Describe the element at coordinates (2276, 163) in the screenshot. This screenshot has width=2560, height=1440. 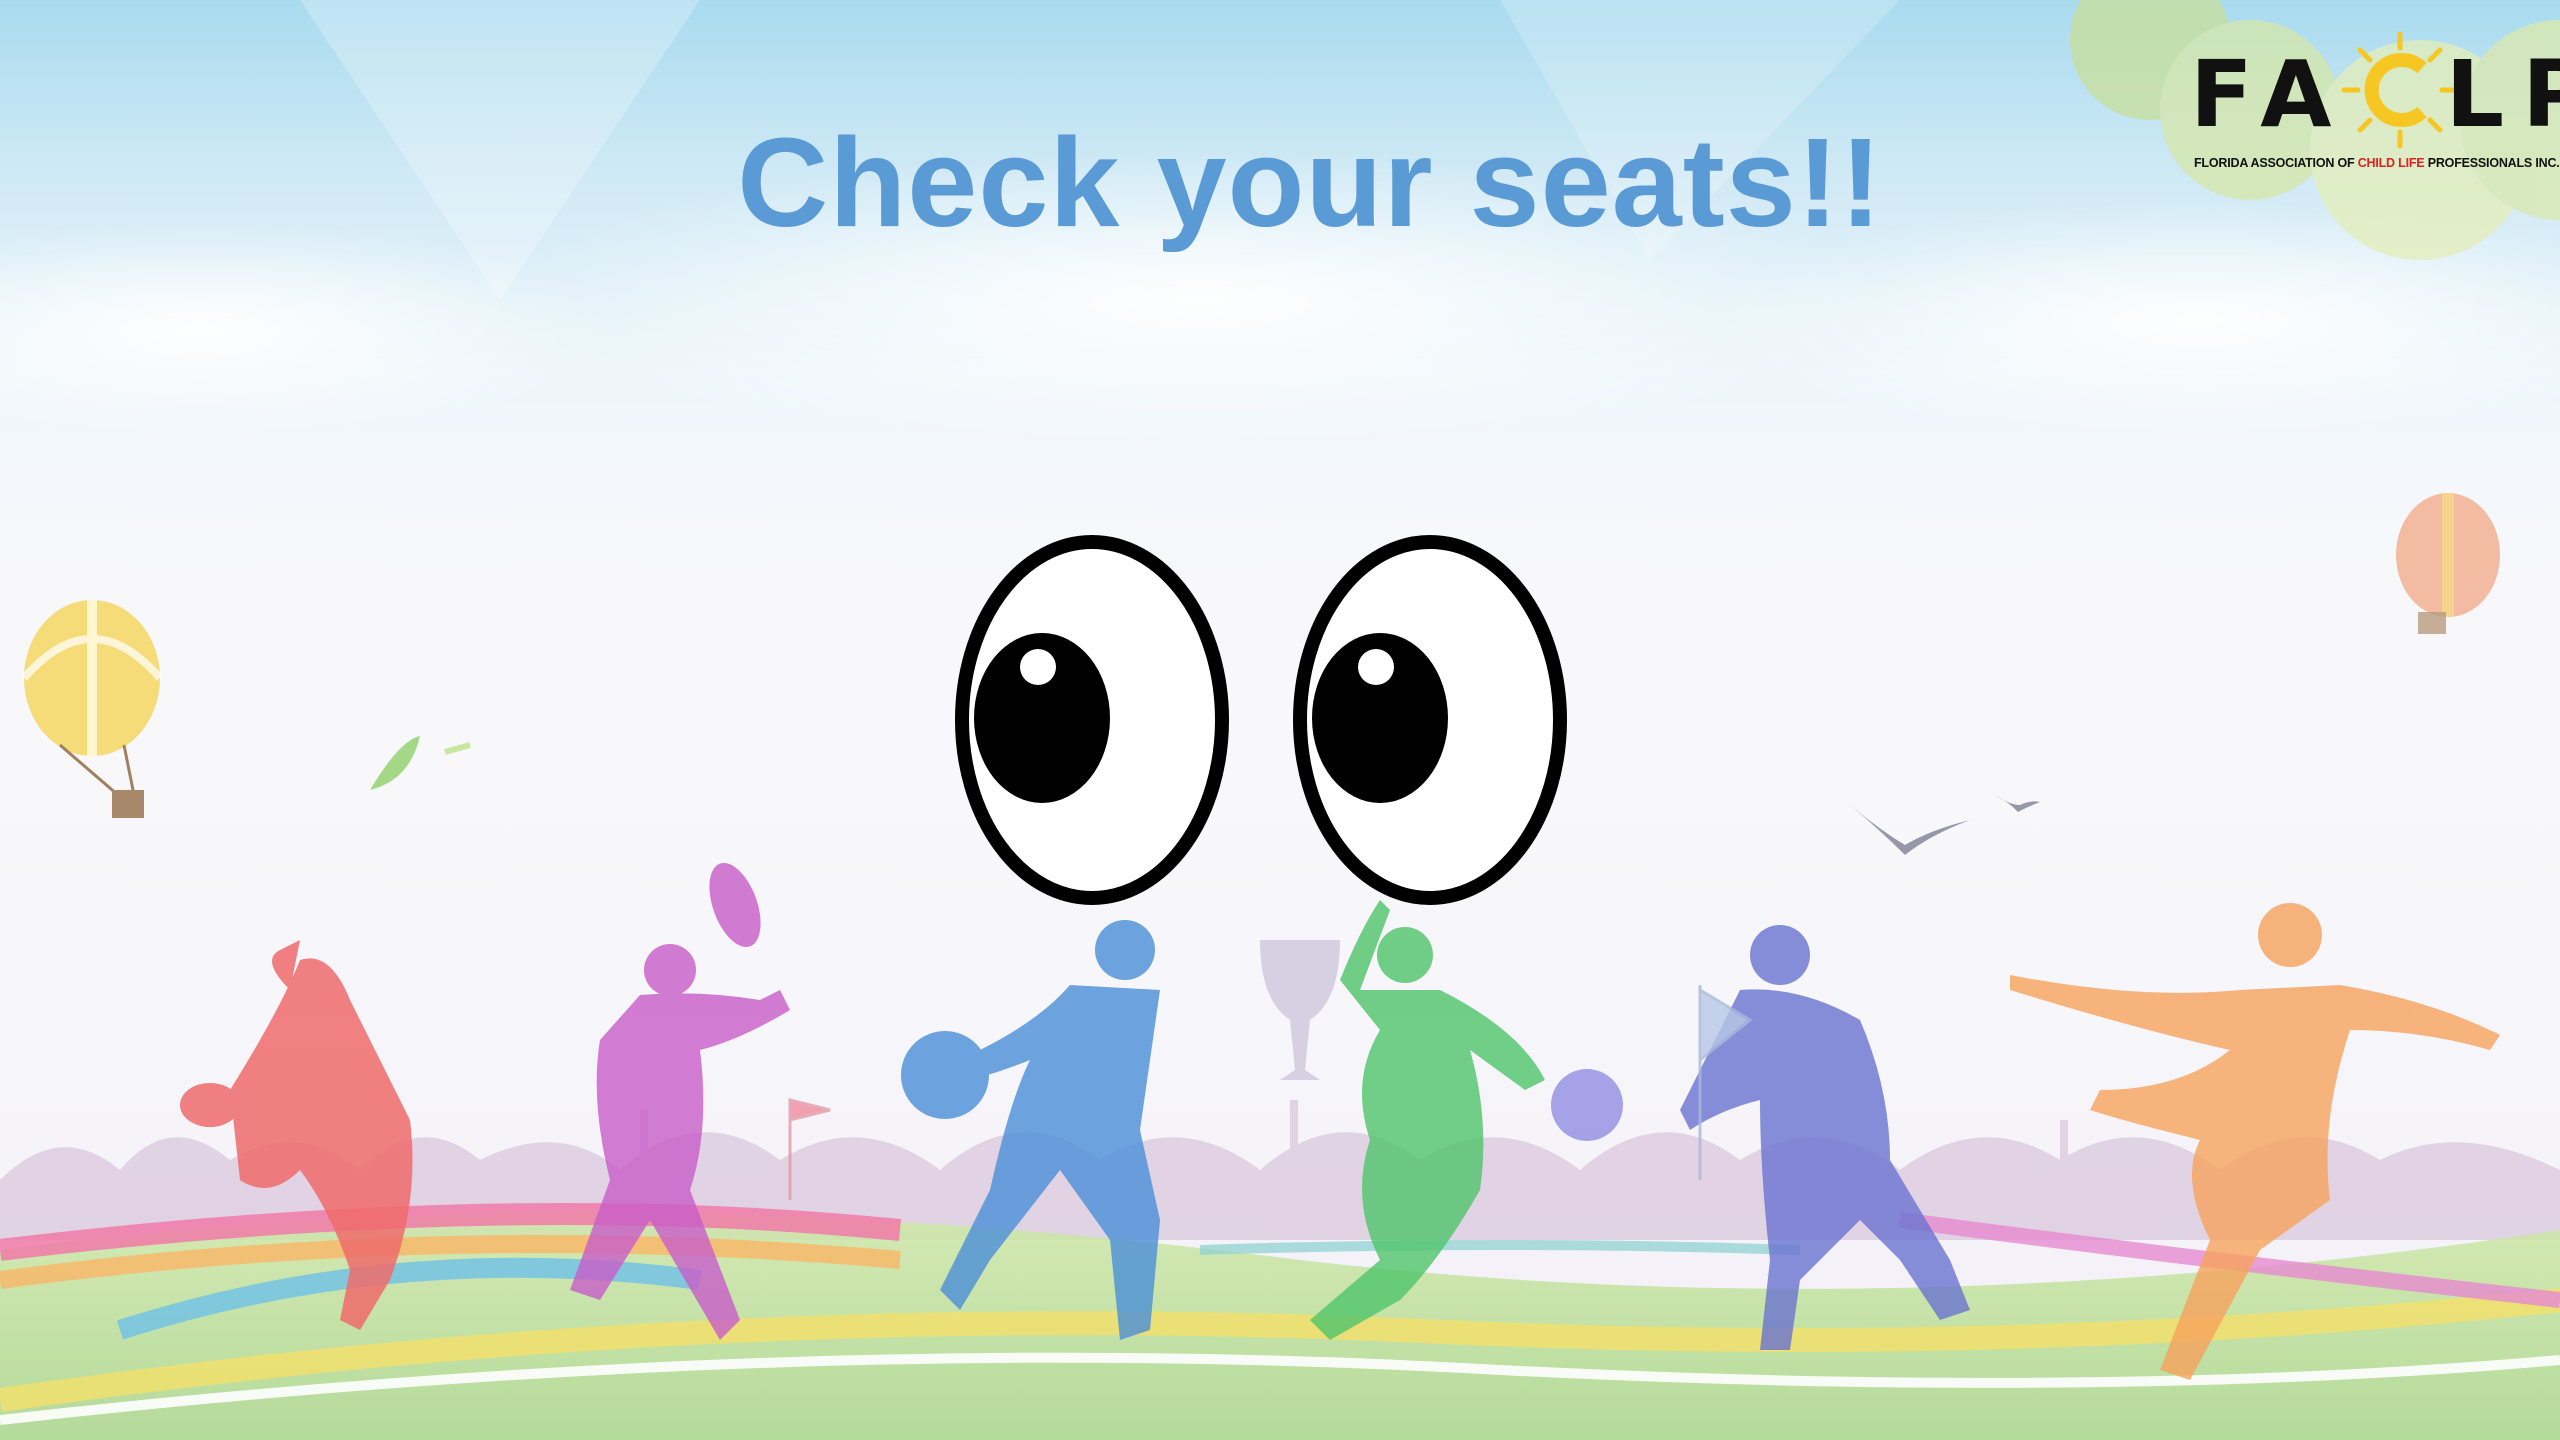
I see `tagline-prefix: FLORIDA ASSOCIATION OF` at that location.